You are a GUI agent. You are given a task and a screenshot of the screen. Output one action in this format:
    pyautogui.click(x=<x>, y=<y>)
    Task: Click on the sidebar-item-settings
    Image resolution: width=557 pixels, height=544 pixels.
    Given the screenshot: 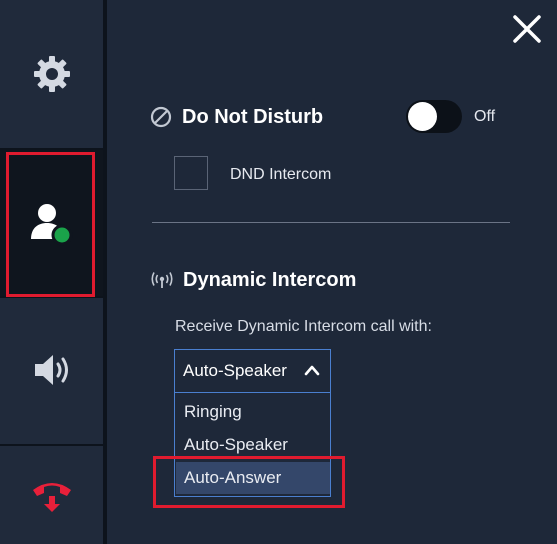 What is the action you would take?
    pyautogui.click(x=51, y=74)
    